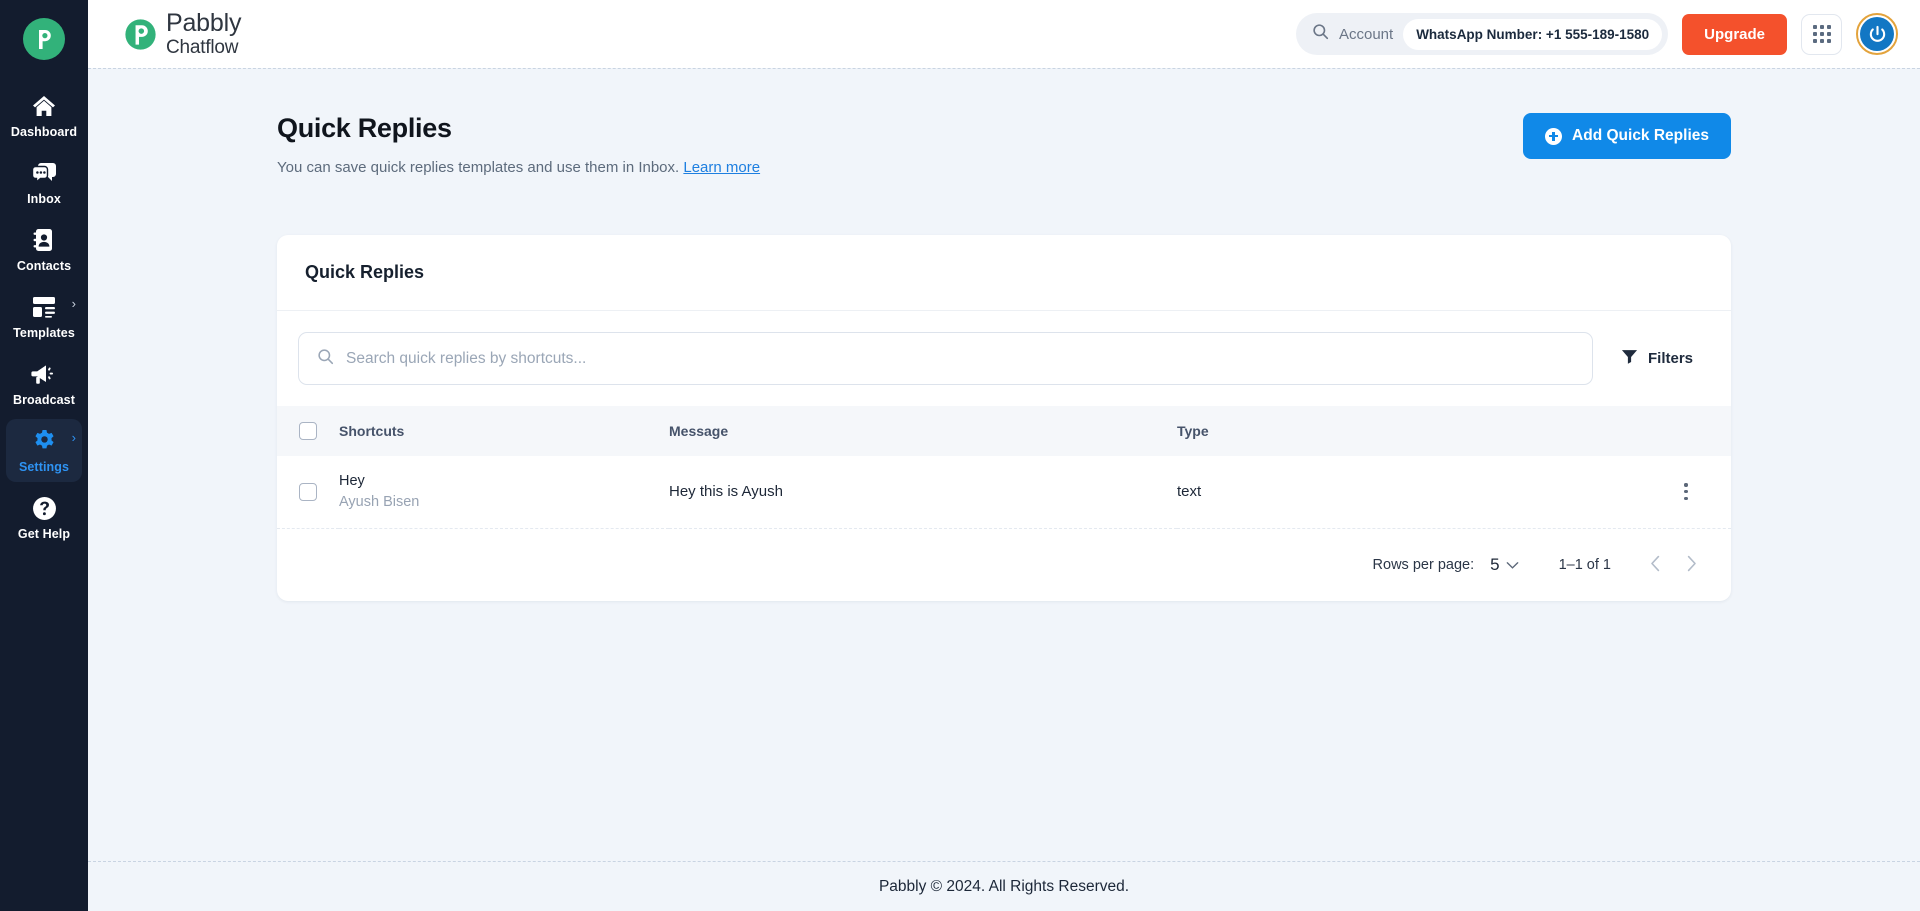 This screenshot has width=1920, height=911. Describe the element at coordinates (1533, 34) in the screenshot. I see `whatsapp-number-chip: WhatsApp Number: +1 555-189-1580` at that location.